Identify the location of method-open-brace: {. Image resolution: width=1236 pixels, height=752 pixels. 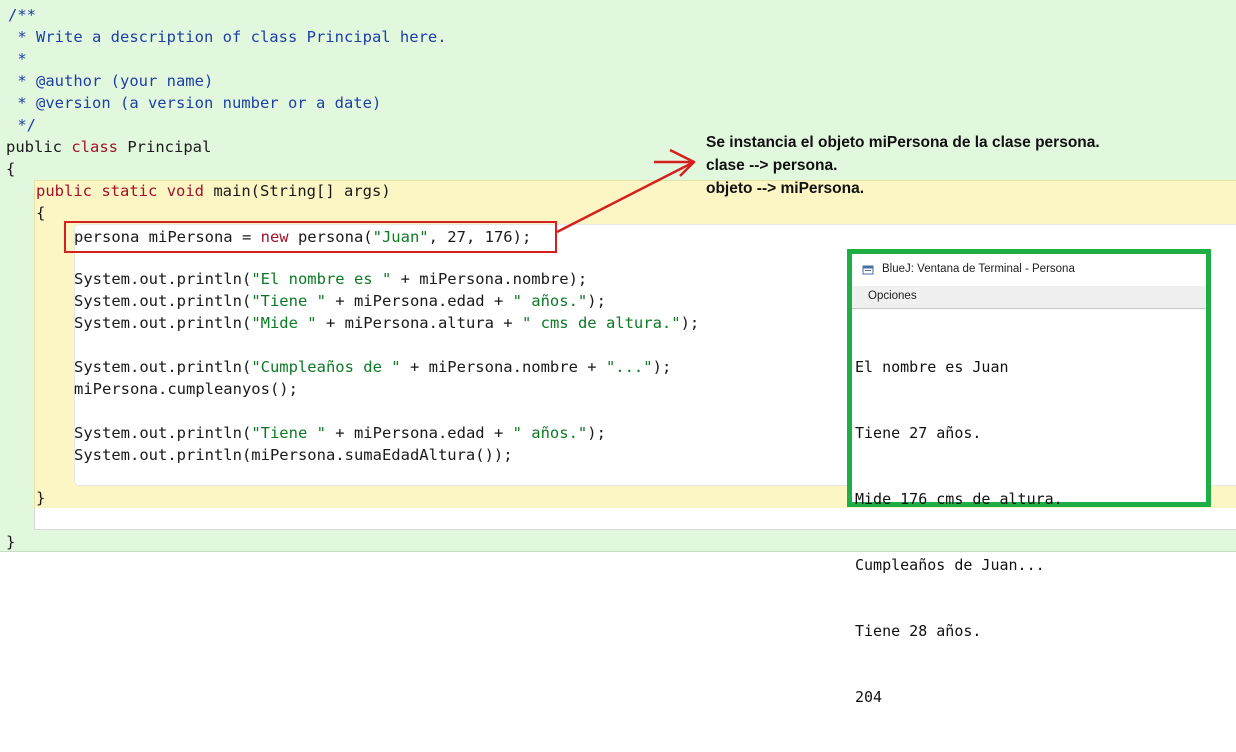
(41, 213).